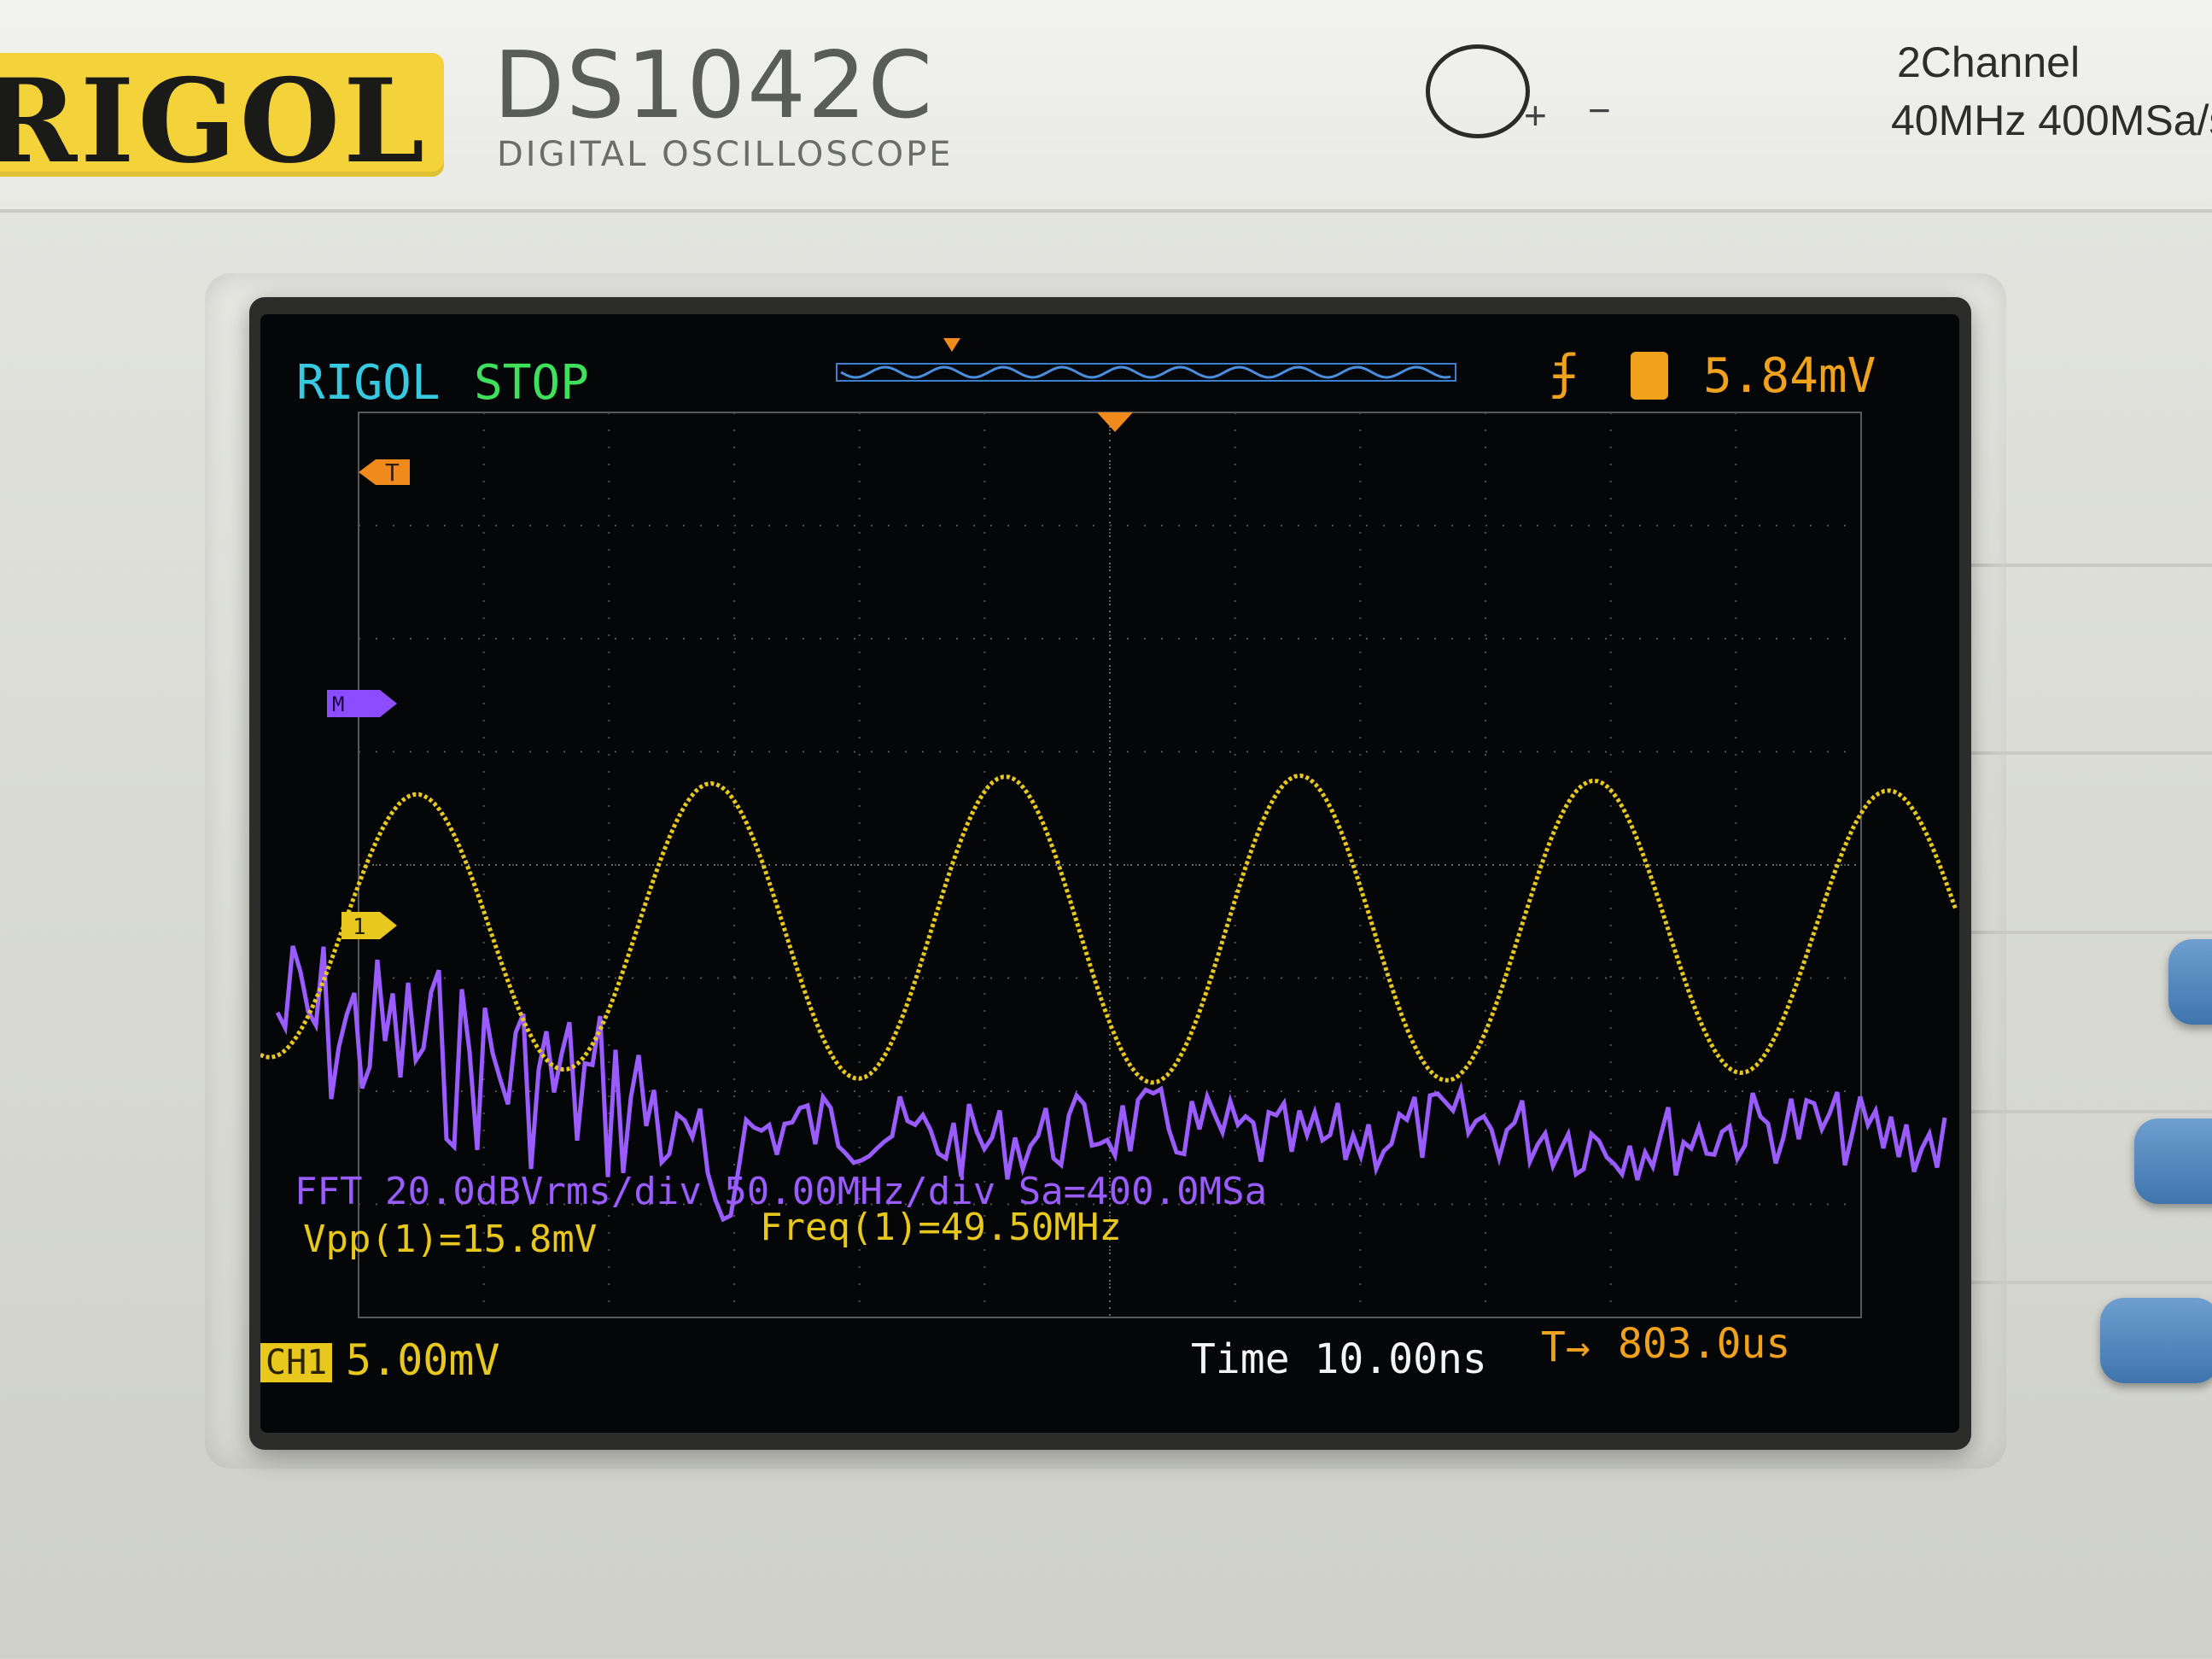 This screenshot has width=2212, height=1659. Describe the element at coordinates (1705, 1344) in the screenshot. I see `trigger-offset: 803.0us` at that location.